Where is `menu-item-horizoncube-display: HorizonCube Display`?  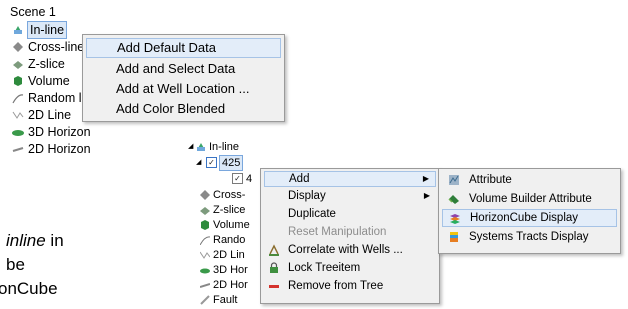 menu-item-horizoncube-display: HorizonCube Display is located at coordinates (529, 218).